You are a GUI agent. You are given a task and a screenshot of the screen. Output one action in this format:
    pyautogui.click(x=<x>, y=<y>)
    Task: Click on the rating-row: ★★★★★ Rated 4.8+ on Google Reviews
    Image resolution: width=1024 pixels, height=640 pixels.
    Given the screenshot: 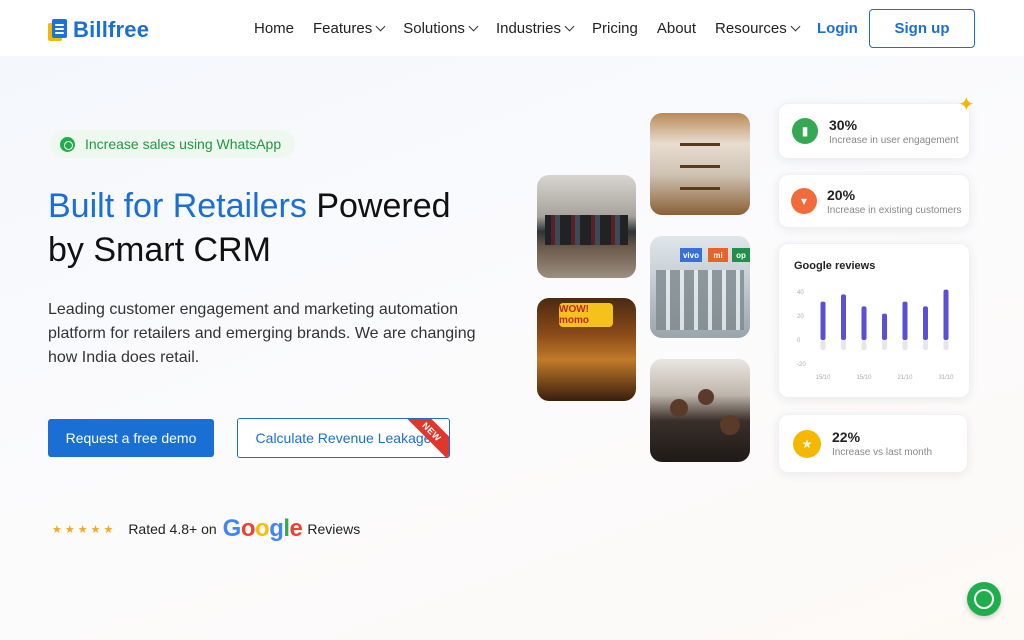 What is the action you would take?
    pyautogui.click(x=206, y=529)
    